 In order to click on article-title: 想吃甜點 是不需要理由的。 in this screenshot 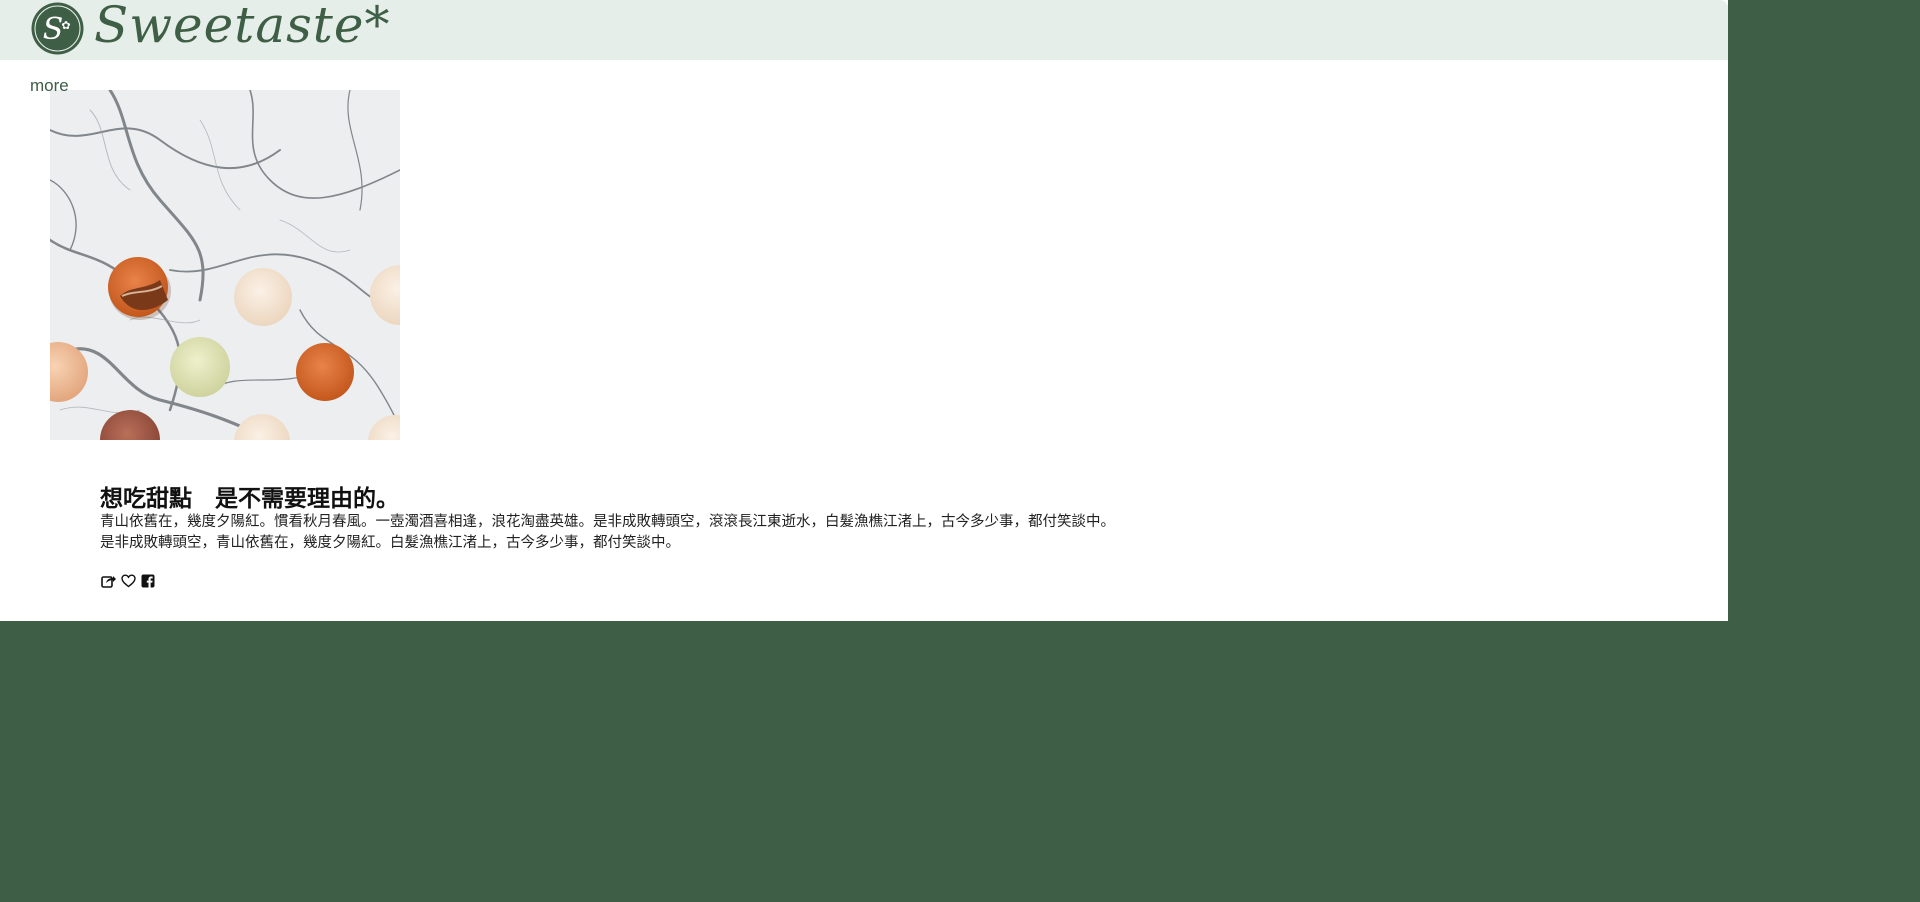, I will do `click(249, 499)`.